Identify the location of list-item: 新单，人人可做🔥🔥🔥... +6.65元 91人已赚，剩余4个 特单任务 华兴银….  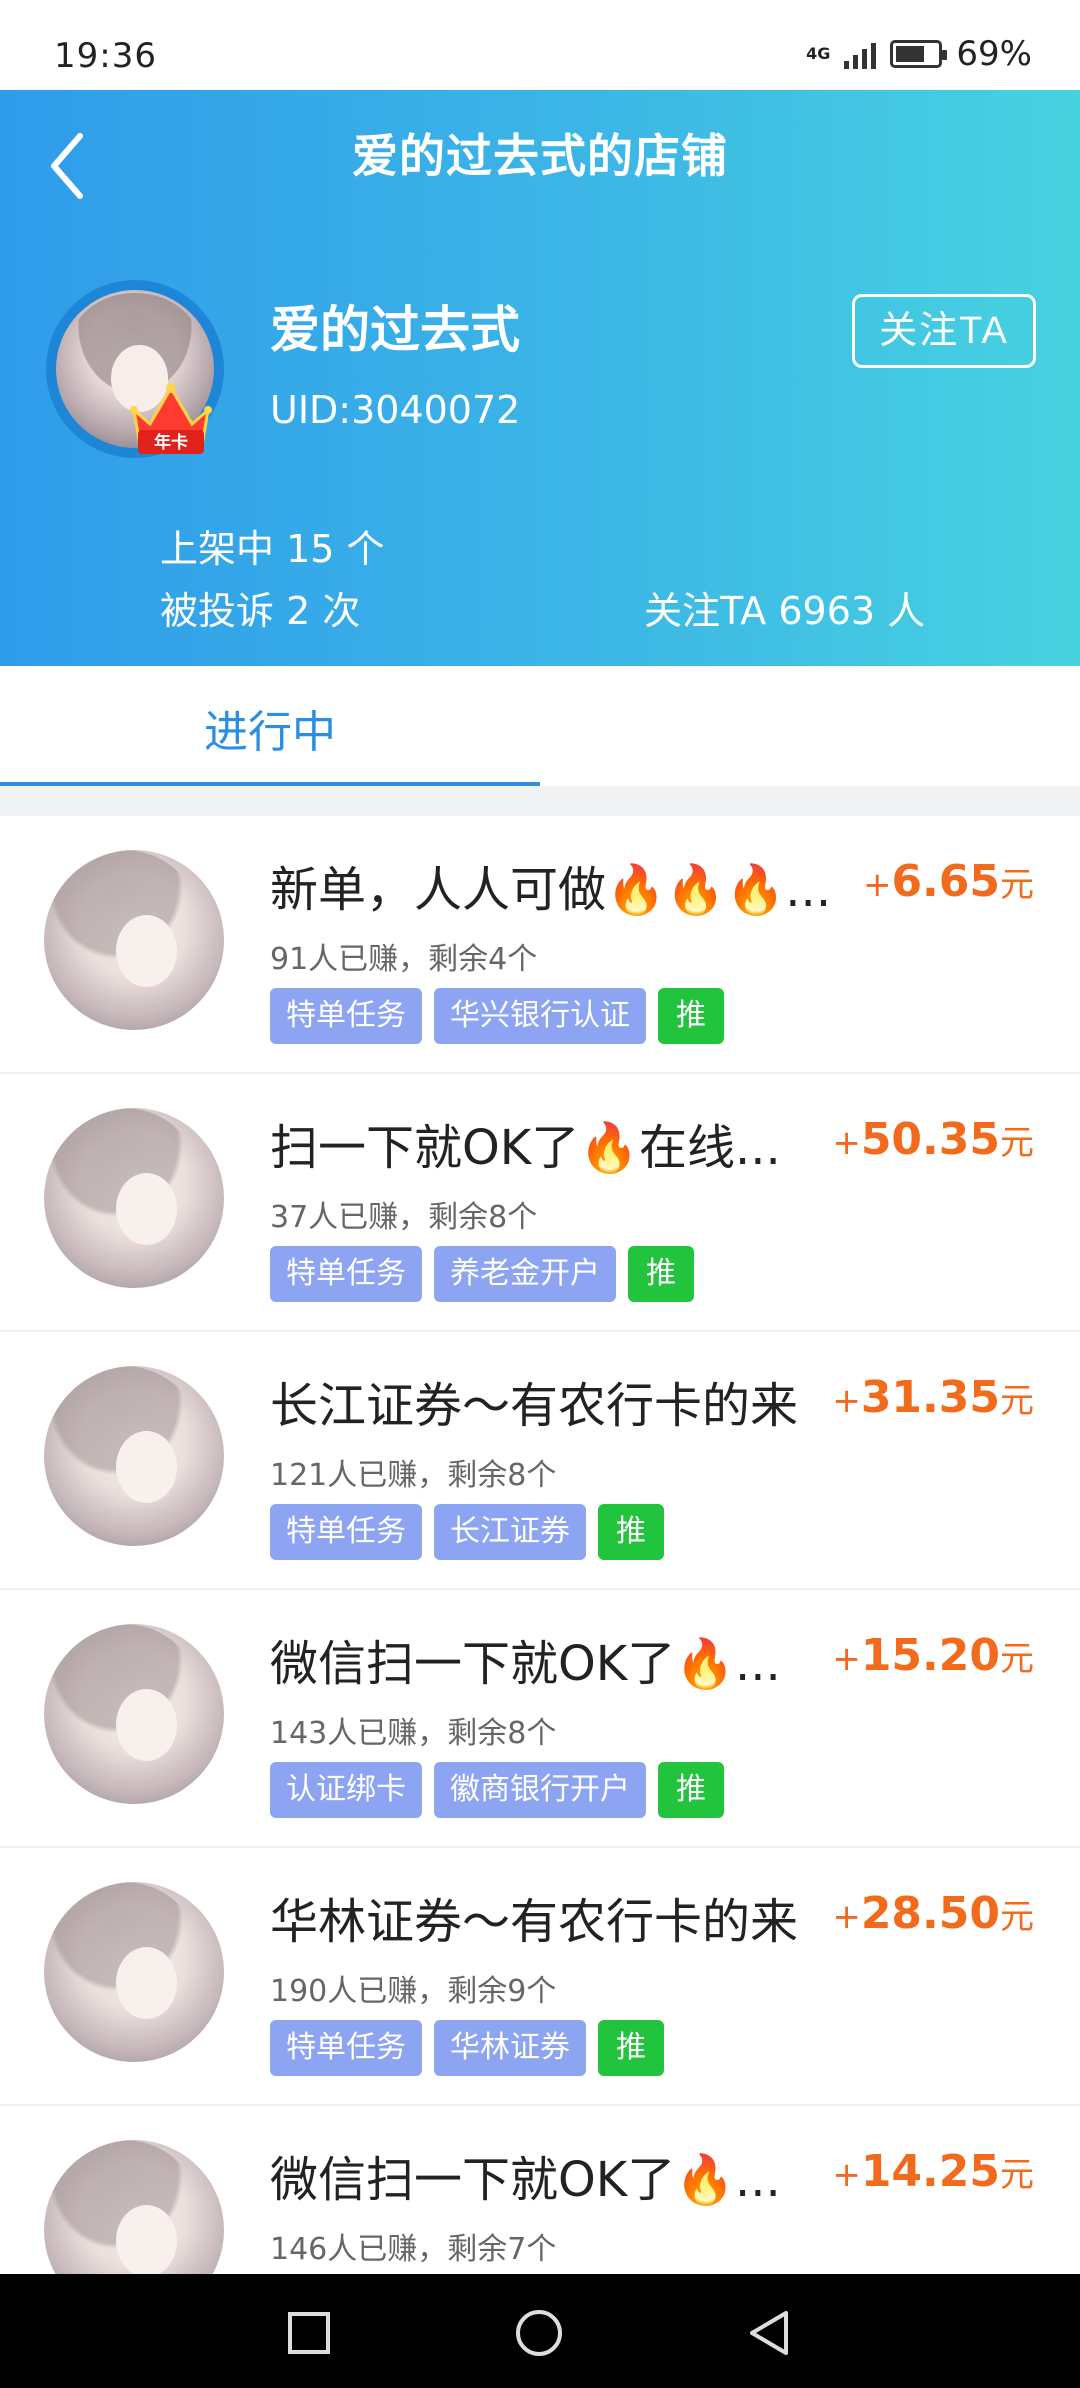
(540, 945).